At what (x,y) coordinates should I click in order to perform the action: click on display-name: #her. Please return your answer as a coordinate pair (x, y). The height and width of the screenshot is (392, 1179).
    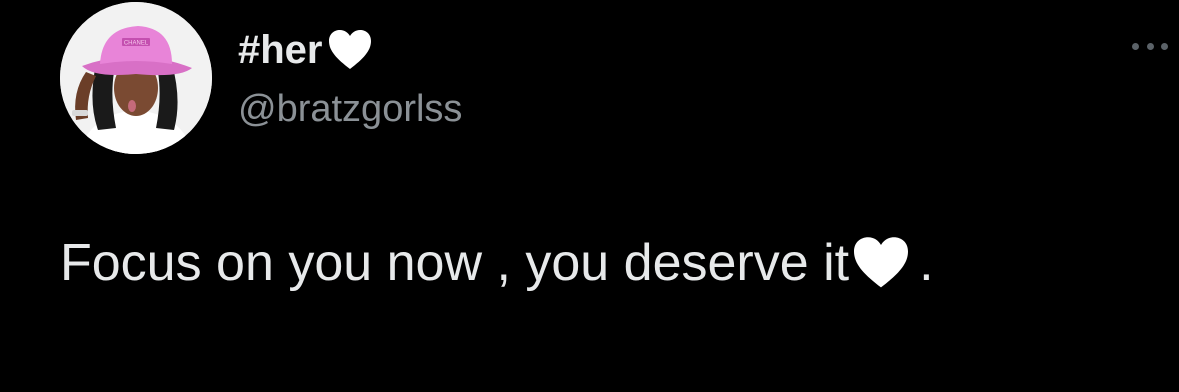
    Looking at the image, I should click on (305, 50).